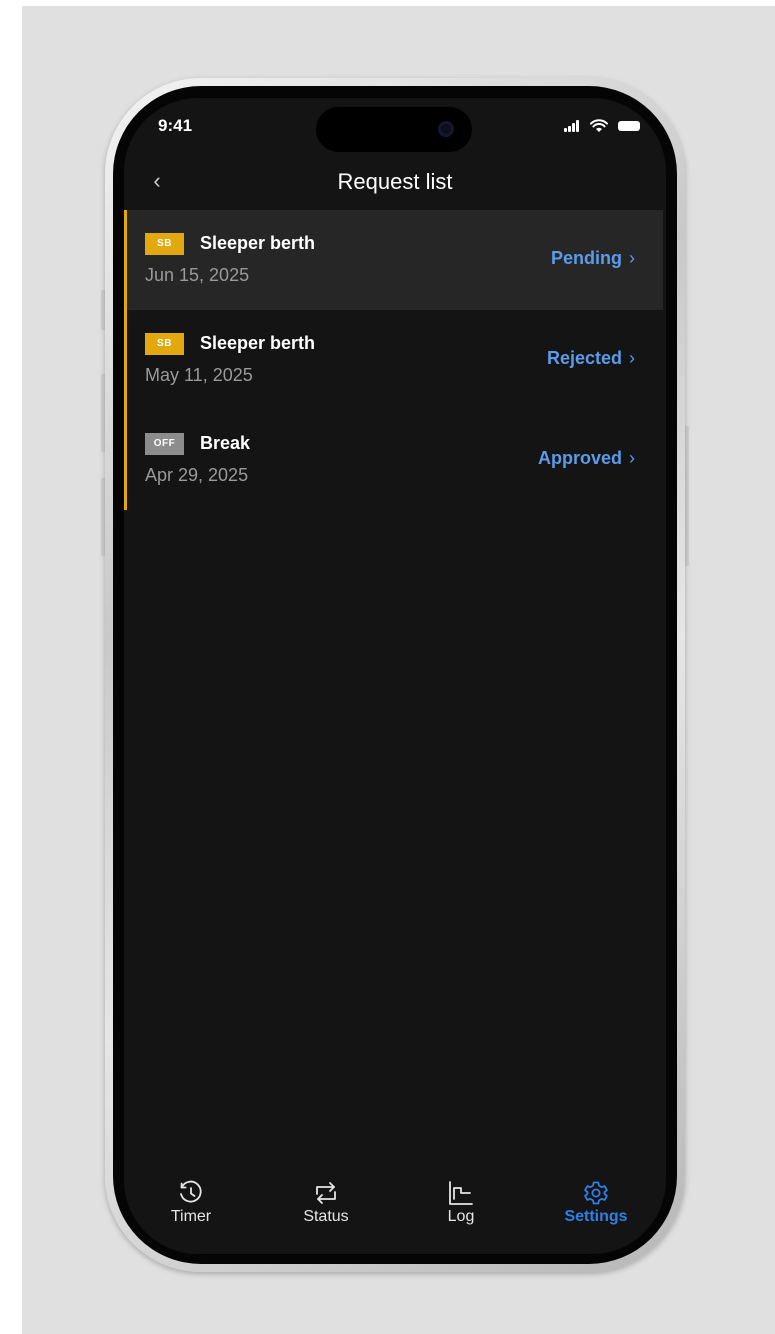 This screenshot has height=1334, width=775. I want to click on tab-bar: Timer Status Log Settings, so click(395, 1214).